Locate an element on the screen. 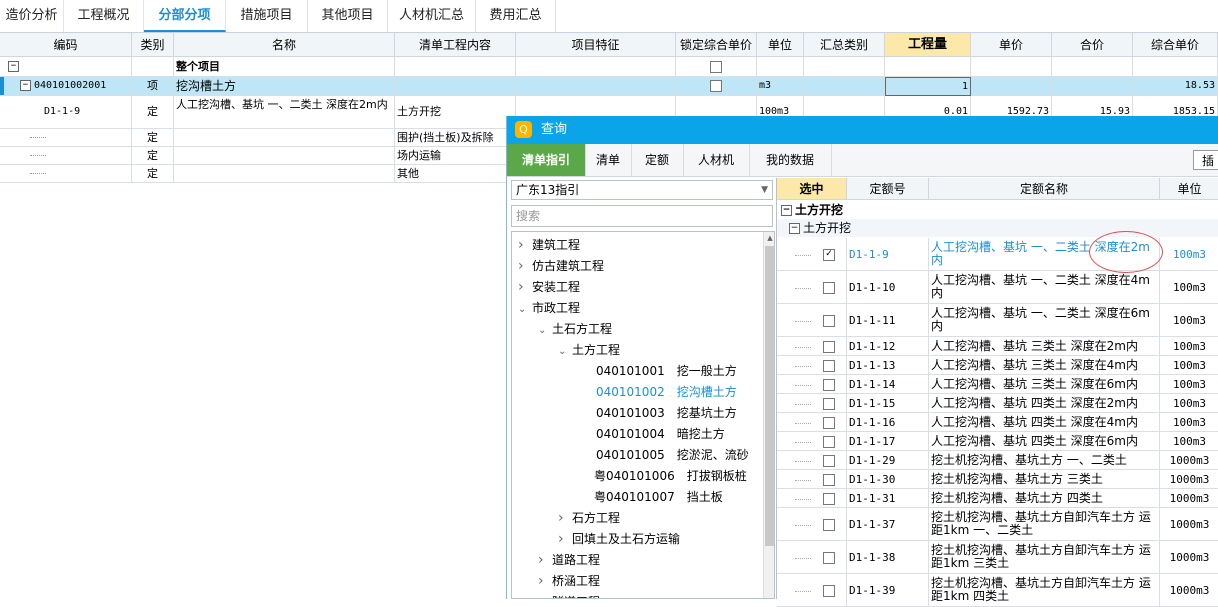 This screenshot has width=1218, height=607. tree-item: 040101002 挖沟槽土方 is located at coordinates (666, 392).